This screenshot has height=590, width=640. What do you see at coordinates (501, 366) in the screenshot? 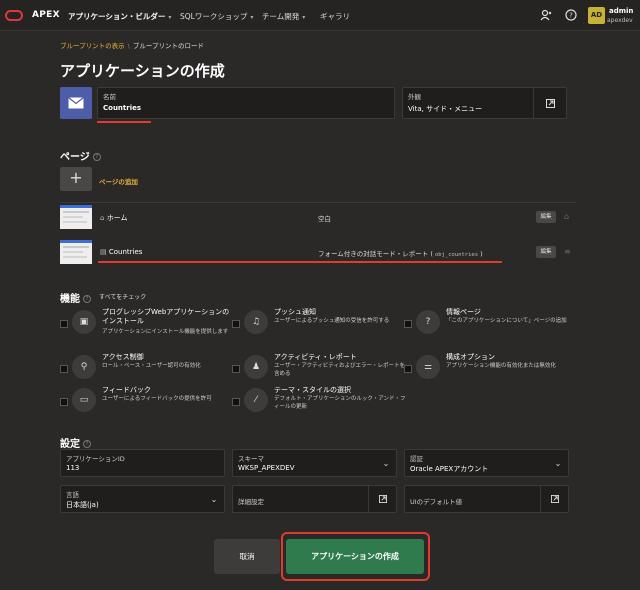
I see `feature-description: アプリケーション機能の有効化または無効化` at bounding box center [501, 366].